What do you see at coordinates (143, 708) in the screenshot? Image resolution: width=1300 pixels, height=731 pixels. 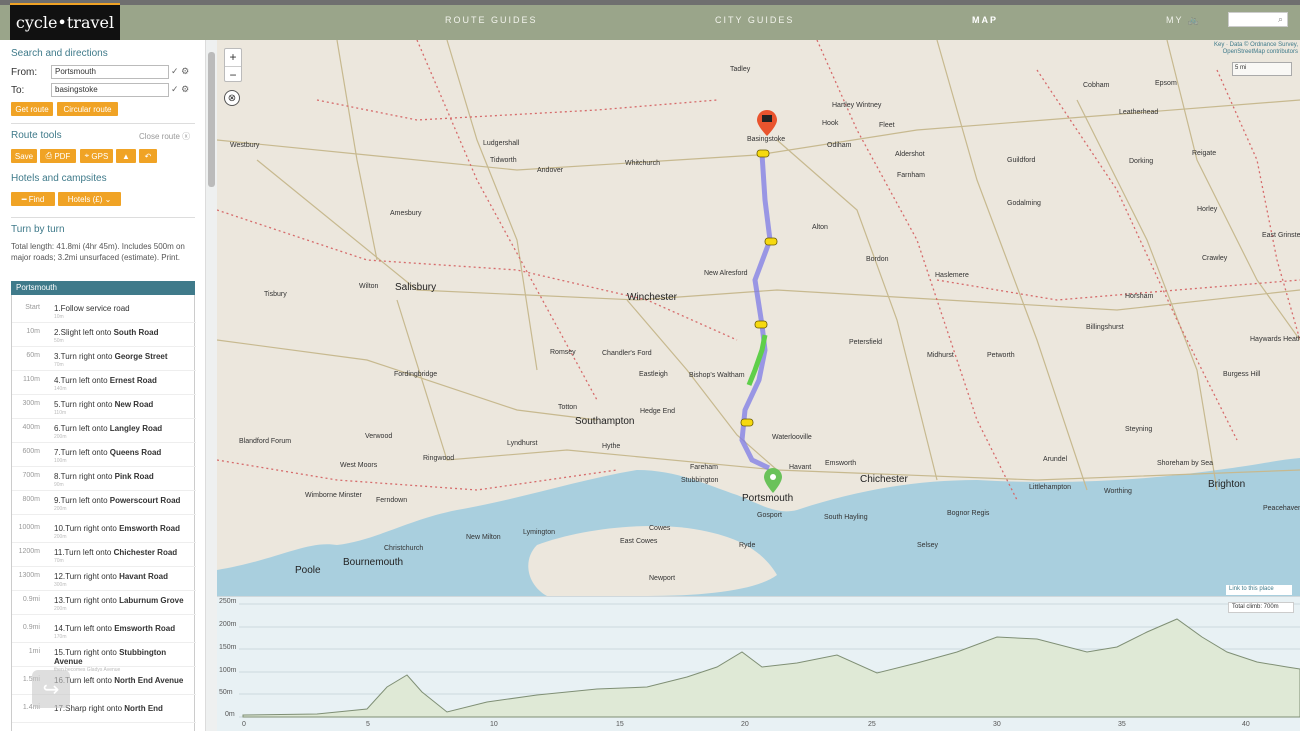 I see `step-road-name: North End` at bounding box center [143, 708].